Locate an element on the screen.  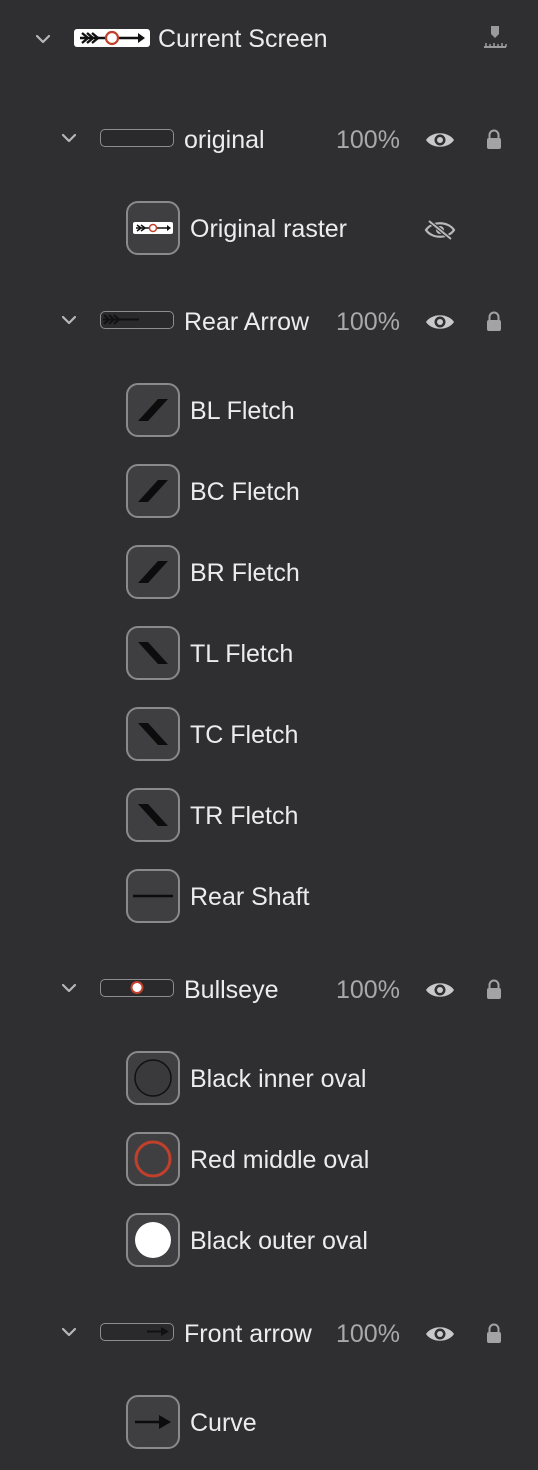
dark-circle-thumbnail-icon is located at coordinates (153, 1078).